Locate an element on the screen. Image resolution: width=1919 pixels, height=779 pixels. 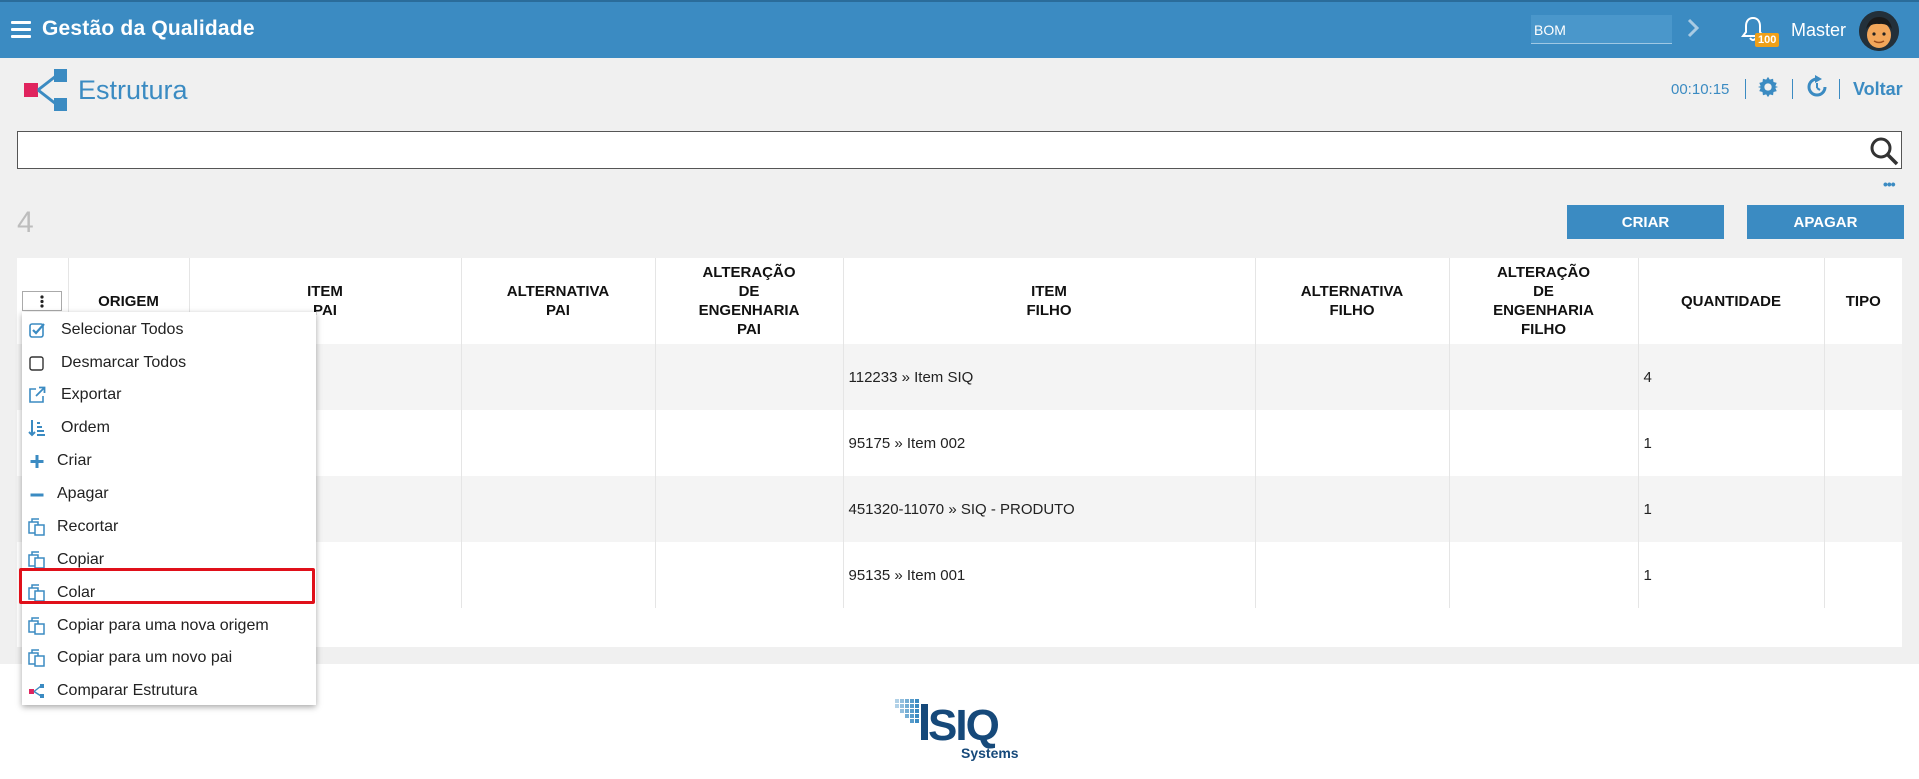
refresh-icon is located at coordinates (1817, 87).